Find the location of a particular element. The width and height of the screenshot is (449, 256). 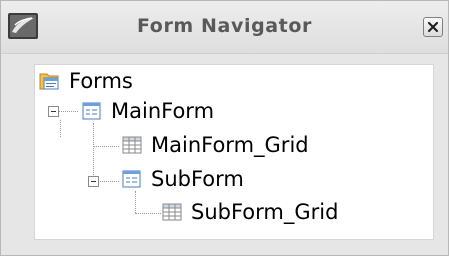

tree-item-main-form-grid: MainForm_Grid is located at coordinates (215, 145).